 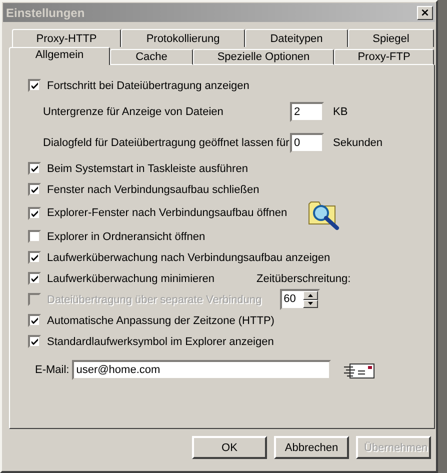 I want to click on field-label: Untergrenze für Anzeige von Dateien, so click(x=133, y=112).